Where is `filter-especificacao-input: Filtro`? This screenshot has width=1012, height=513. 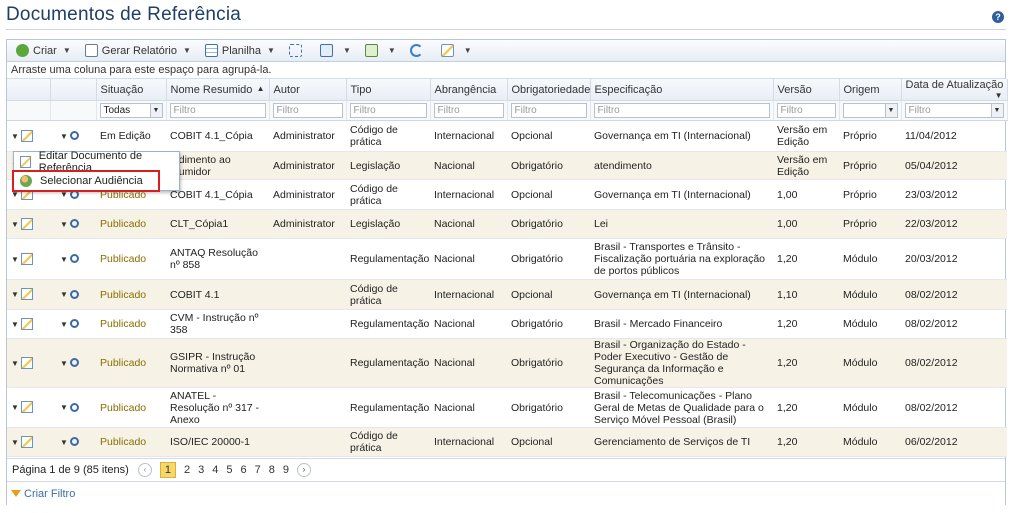
filter-especificacao-input: Filtro is located at coordinates (681, 110).